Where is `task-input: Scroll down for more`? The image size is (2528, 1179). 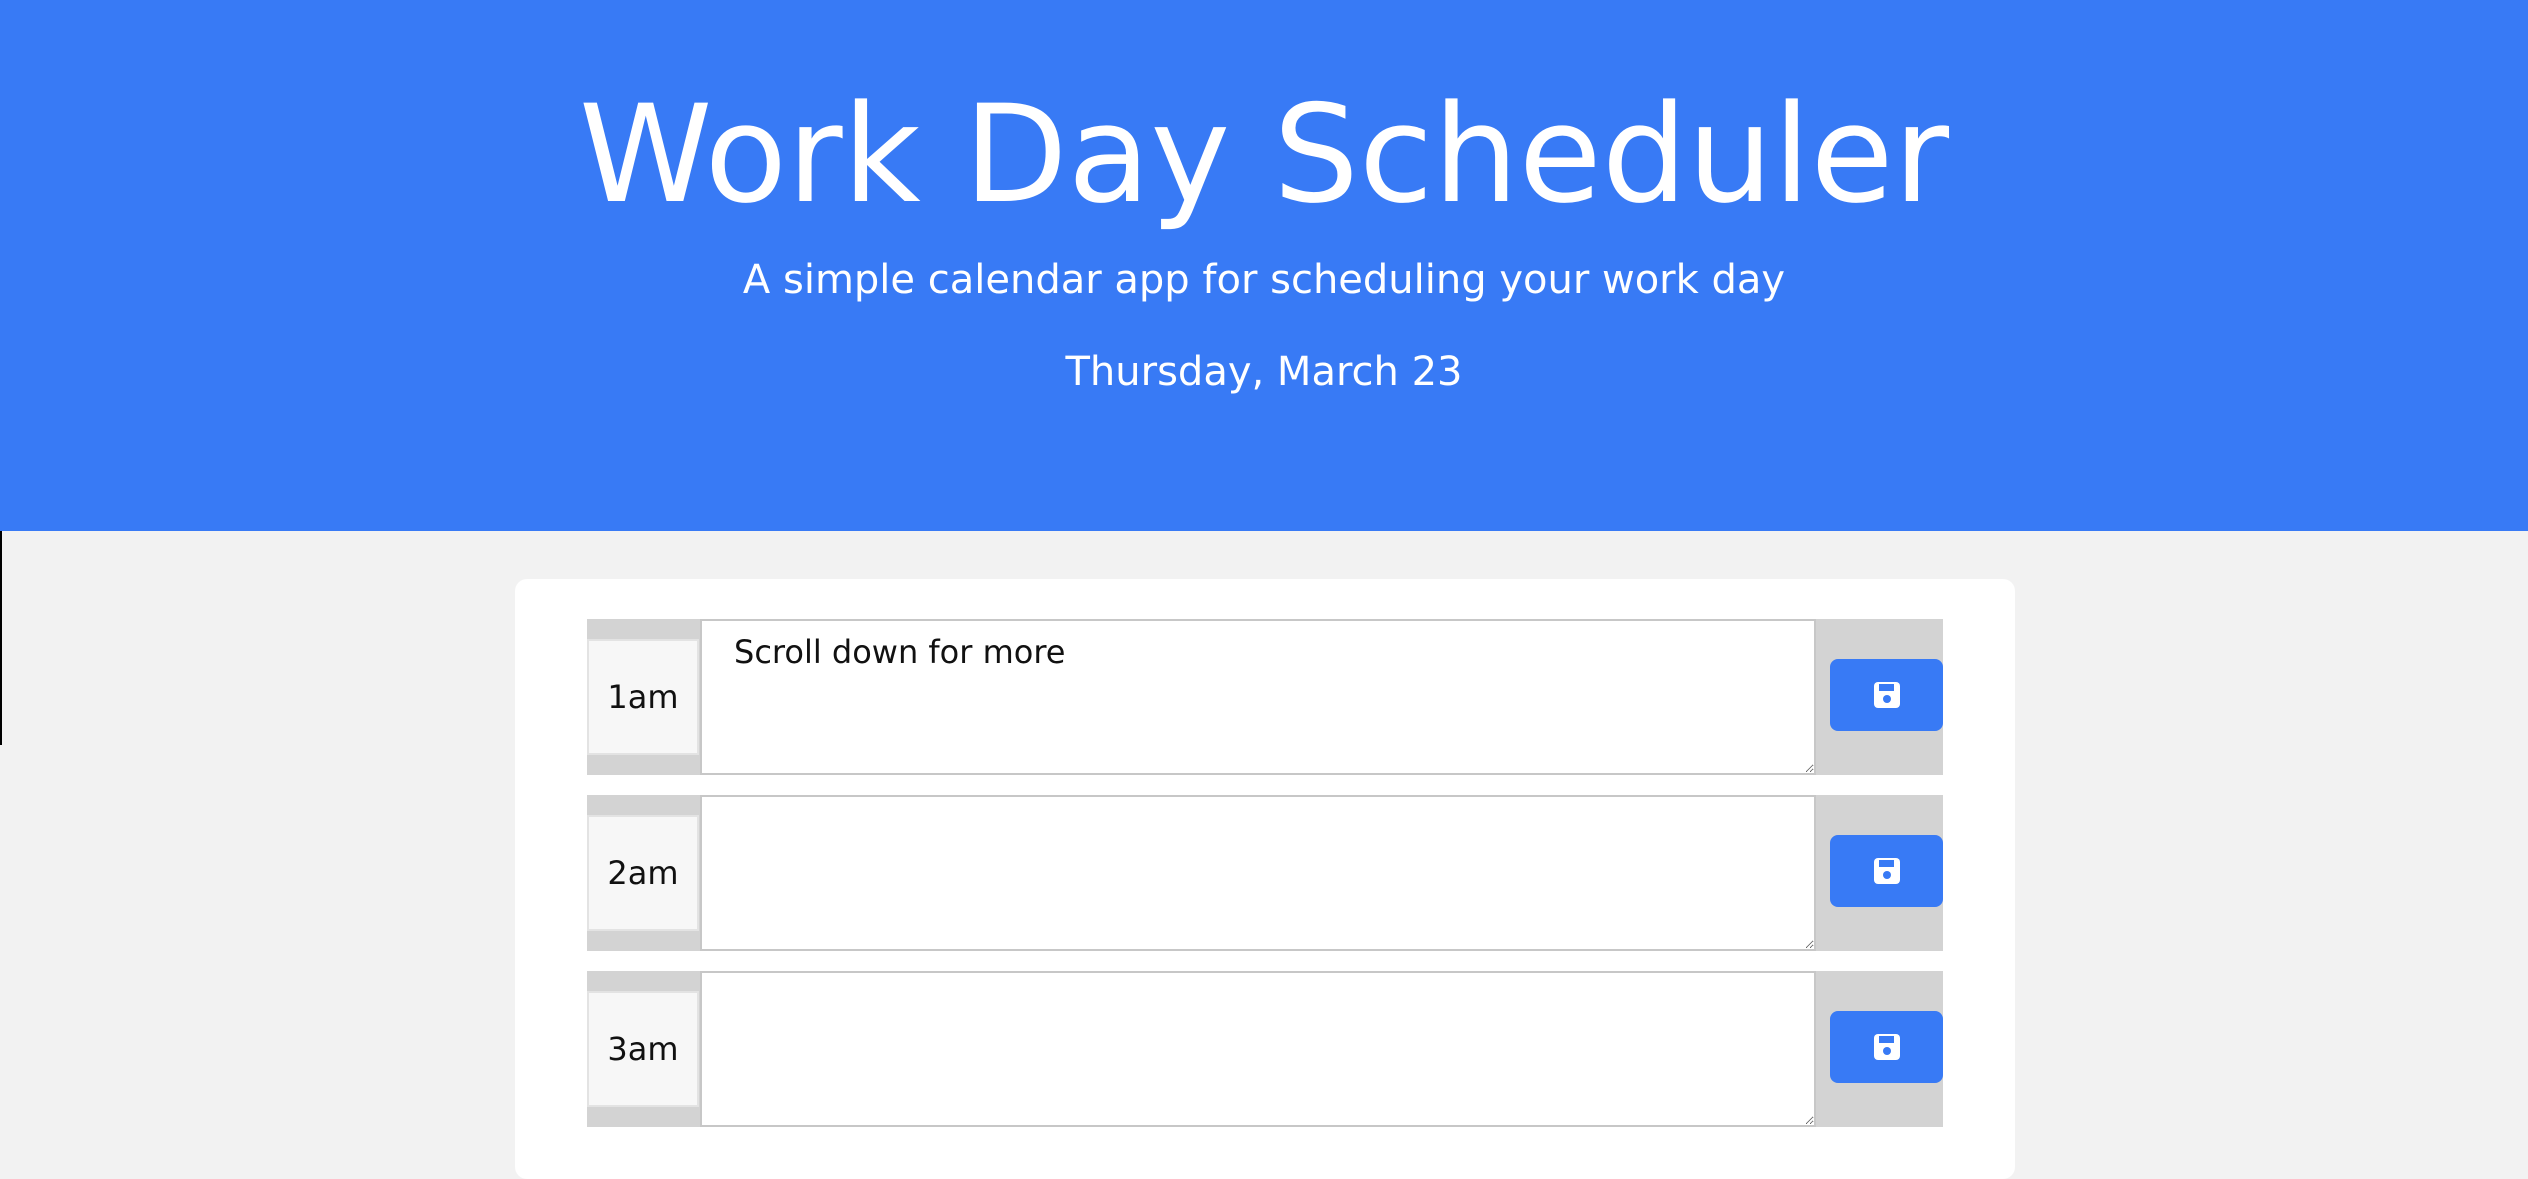 task-input: Scroll down for more is located at coordinates (1258, 697).